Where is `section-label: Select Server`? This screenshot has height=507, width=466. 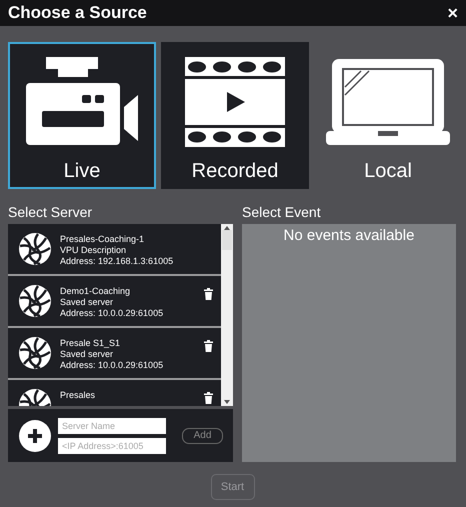
section-label: Select Server is located at coordinates (51, 212).